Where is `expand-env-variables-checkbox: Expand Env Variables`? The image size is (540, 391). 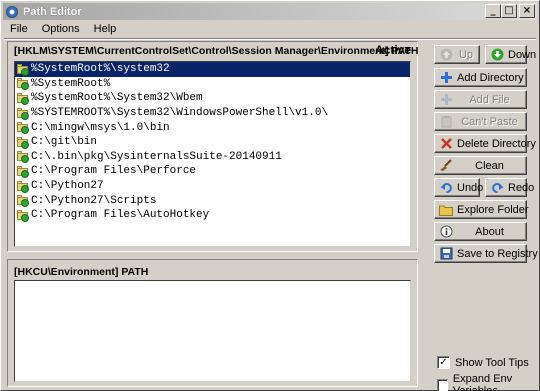
expand-env-variables-checkbox: Expand Env Variables is located at coordinates (488, 382).